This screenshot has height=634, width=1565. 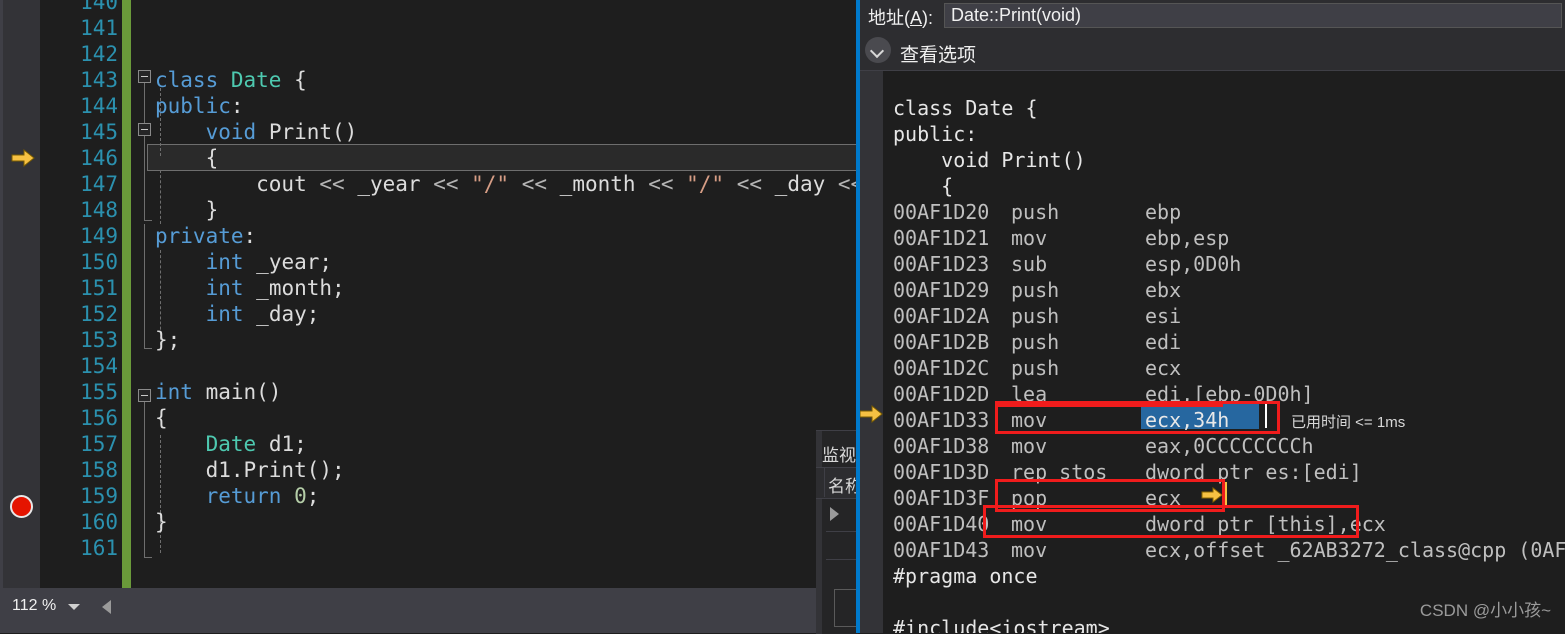 What do you see at coordinates (870, 352) in the screenshot?
I see `disassembly-gutter` at bounding box center [870, 352].